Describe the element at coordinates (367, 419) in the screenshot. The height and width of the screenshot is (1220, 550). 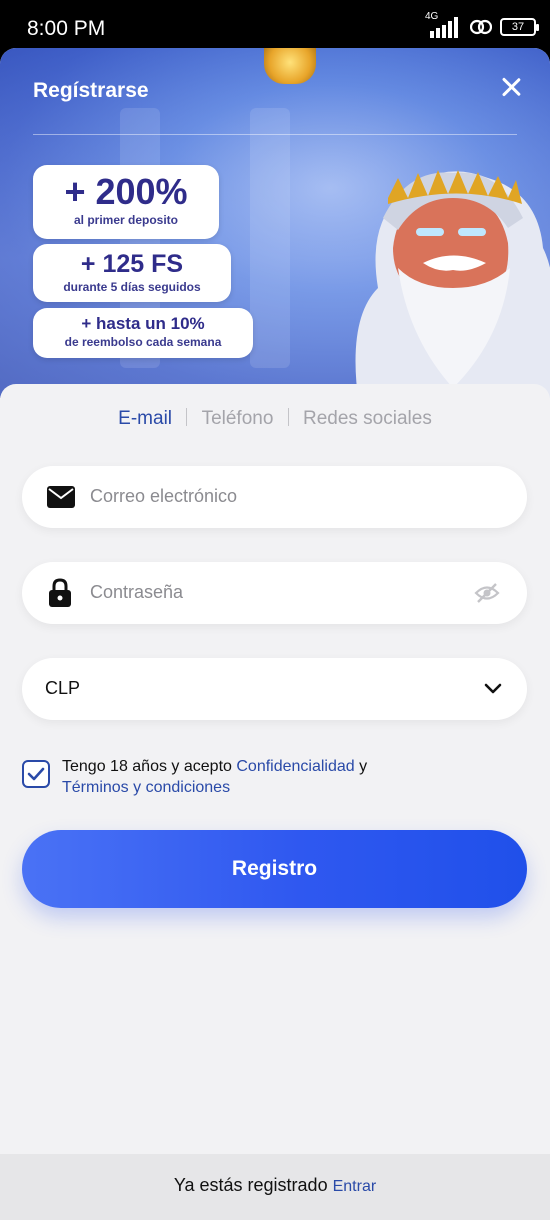
I see `tab-social: Redes sociales` at that location.